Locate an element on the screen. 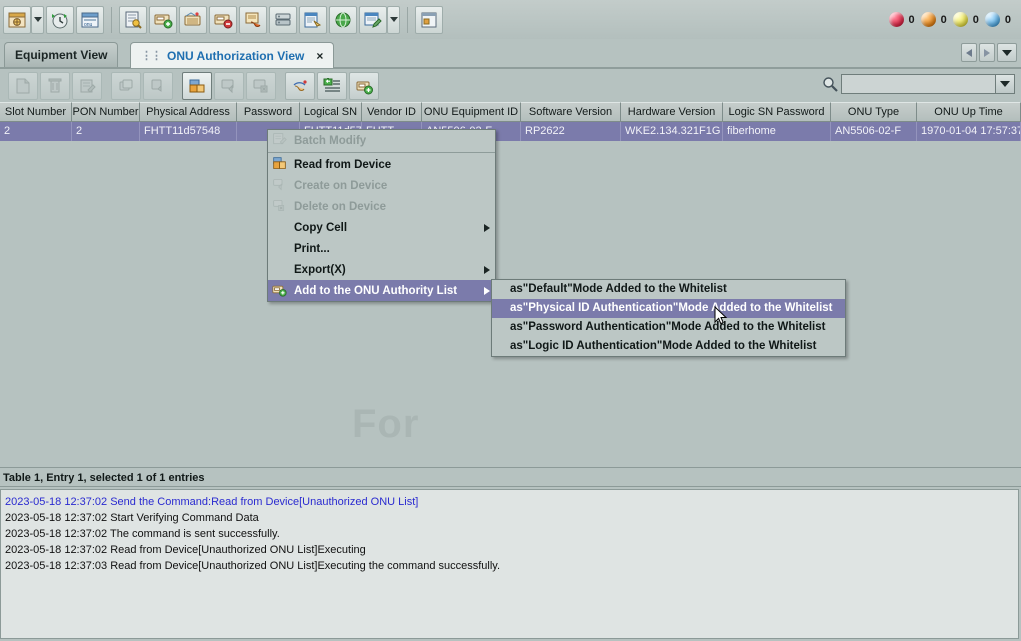 Image resolution: width=1021 pixels, height=641 pixels. alarm-indicators: 0 0 0 0 is located at coordinates (947, 19).